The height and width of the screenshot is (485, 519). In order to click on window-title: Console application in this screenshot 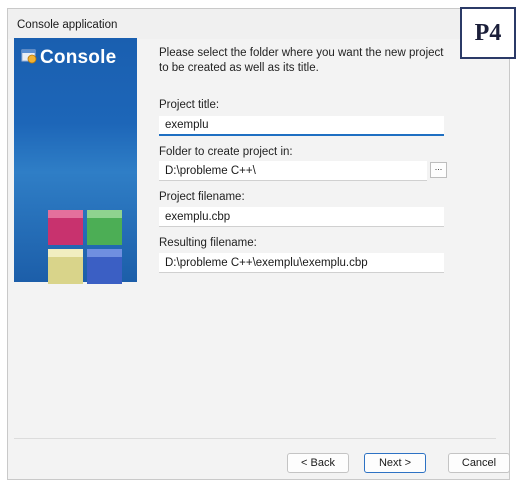, I will do `click(67, 25)`.